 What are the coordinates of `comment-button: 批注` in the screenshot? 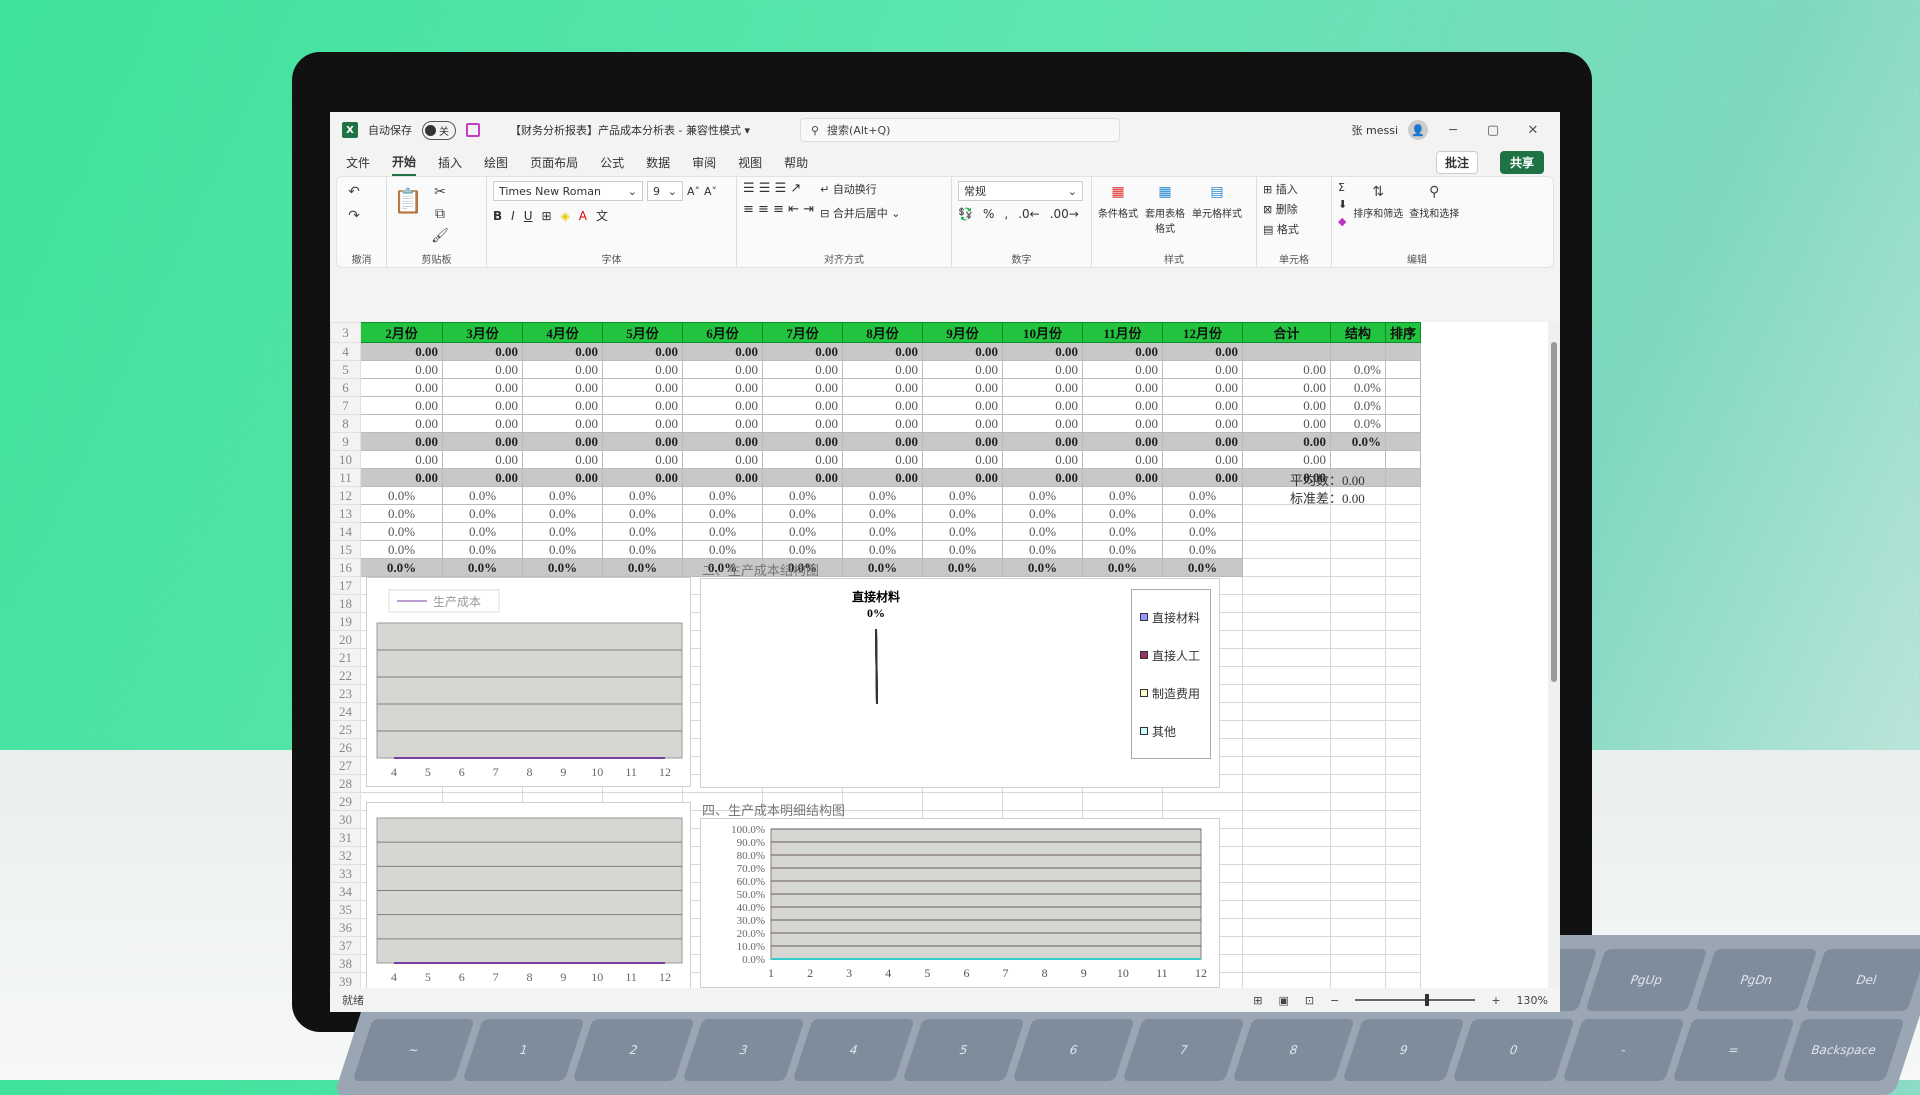 It's located at (1456, 162).